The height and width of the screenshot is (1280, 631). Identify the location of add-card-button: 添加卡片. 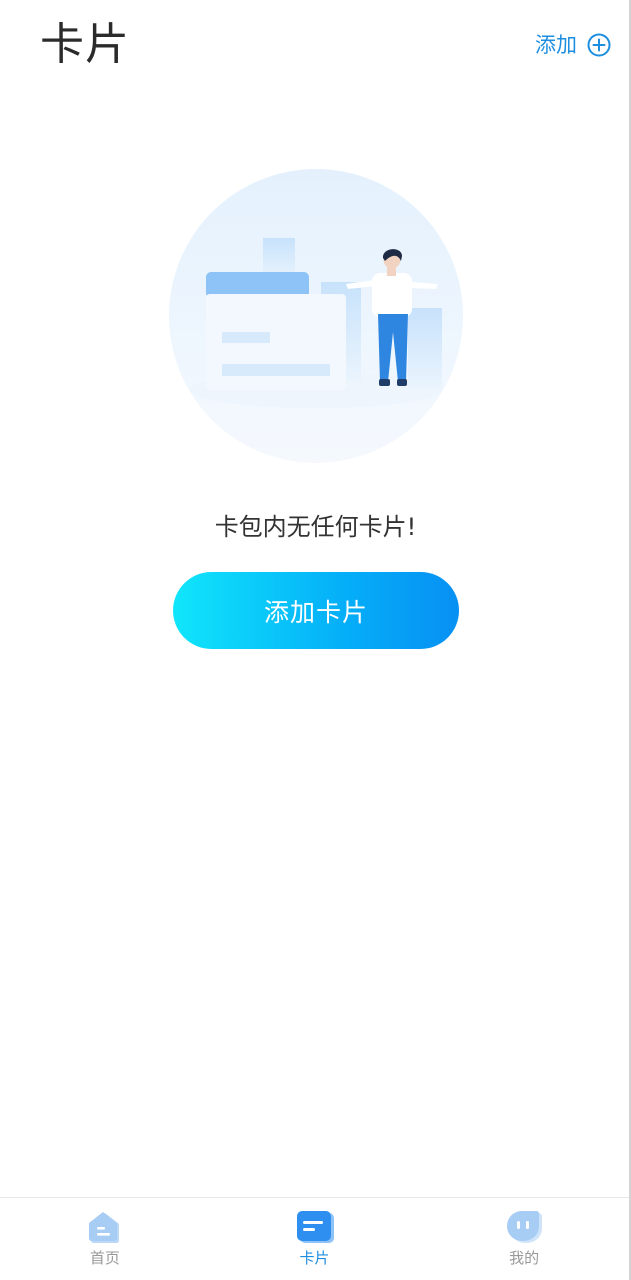
(316, 610).